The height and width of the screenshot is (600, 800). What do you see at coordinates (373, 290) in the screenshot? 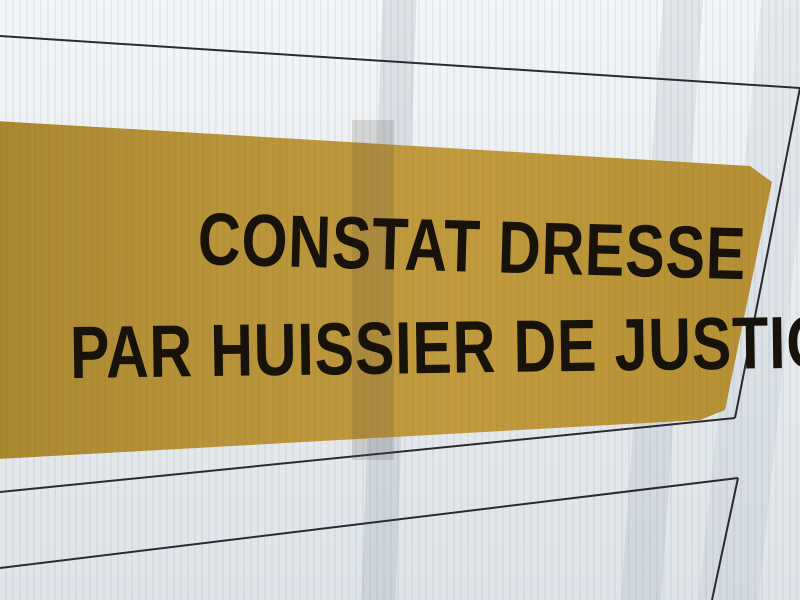
I see `plate-shadow` at bounding box center [373, 290].